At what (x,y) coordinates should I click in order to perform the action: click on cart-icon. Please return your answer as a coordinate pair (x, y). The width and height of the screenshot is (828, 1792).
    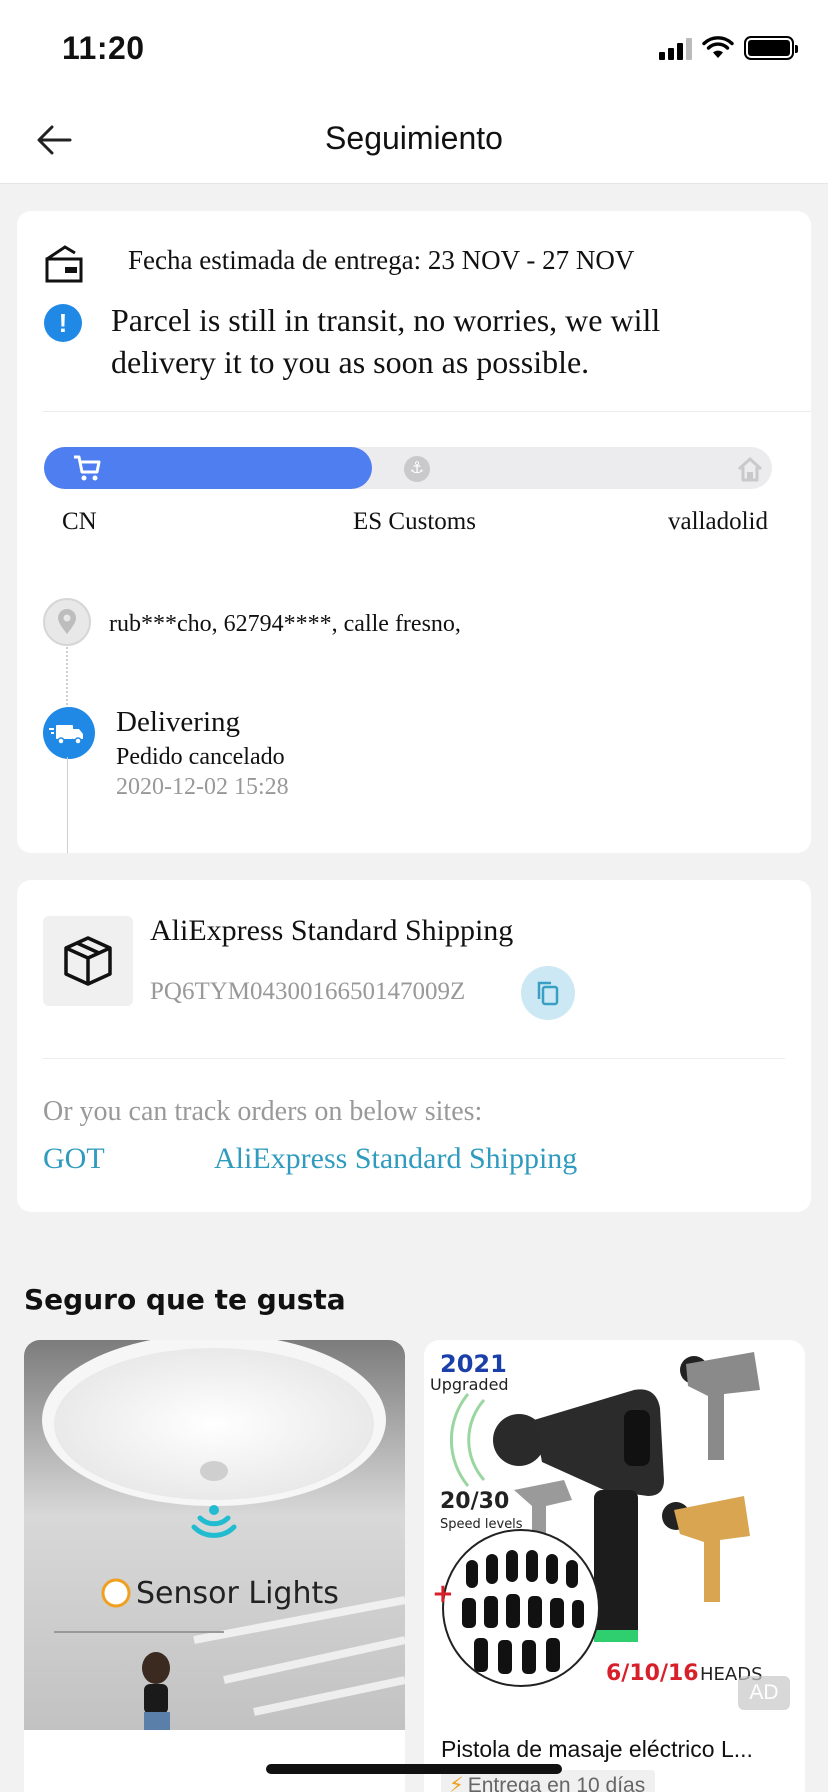
    Looking at the image, I should click on (87, 468).